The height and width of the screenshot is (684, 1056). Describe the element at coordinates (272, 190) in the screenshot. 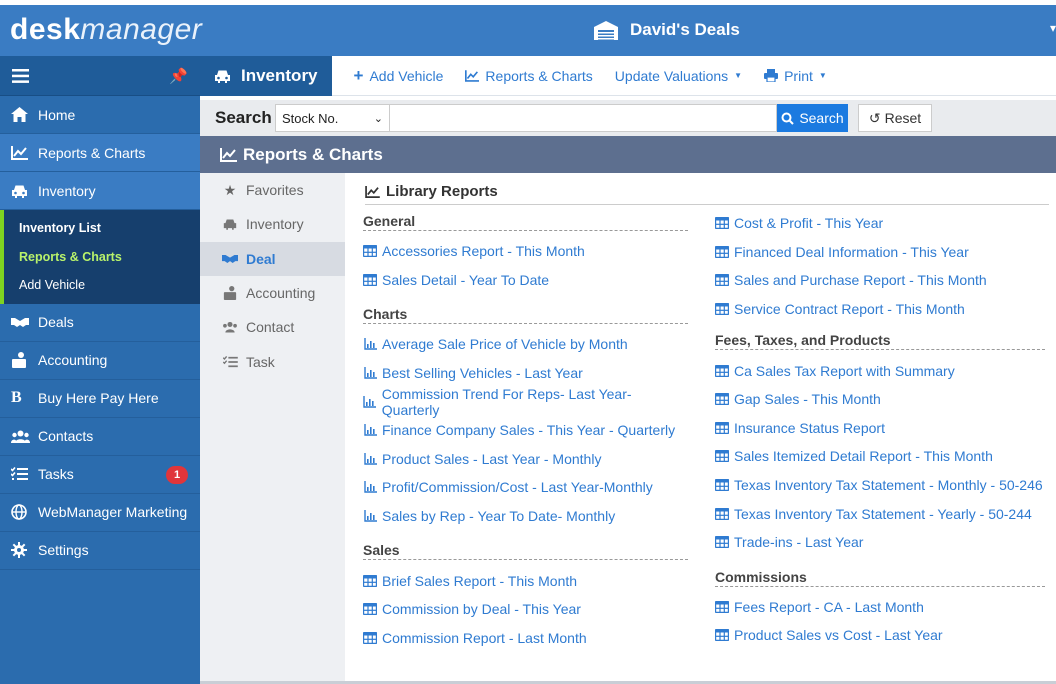

I see `category-favorites: ★ Favorites` at that location.